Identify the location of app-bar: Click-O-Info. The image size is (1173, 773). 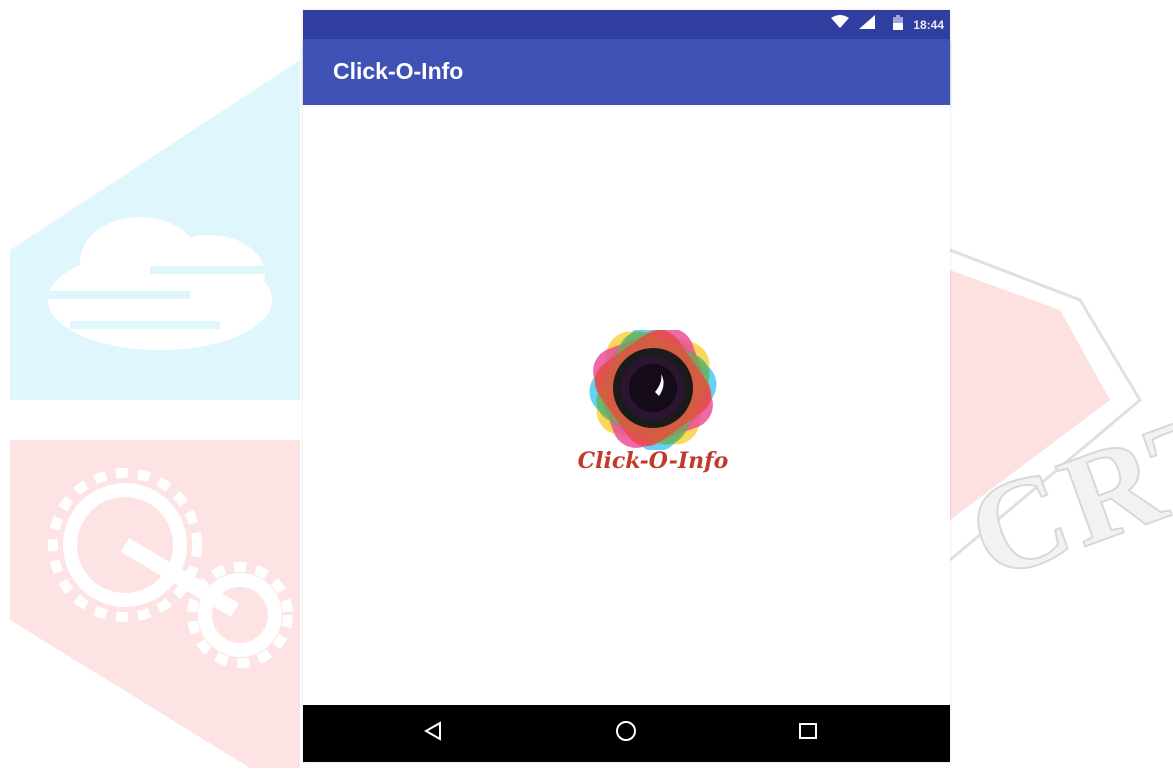
(626, 72).